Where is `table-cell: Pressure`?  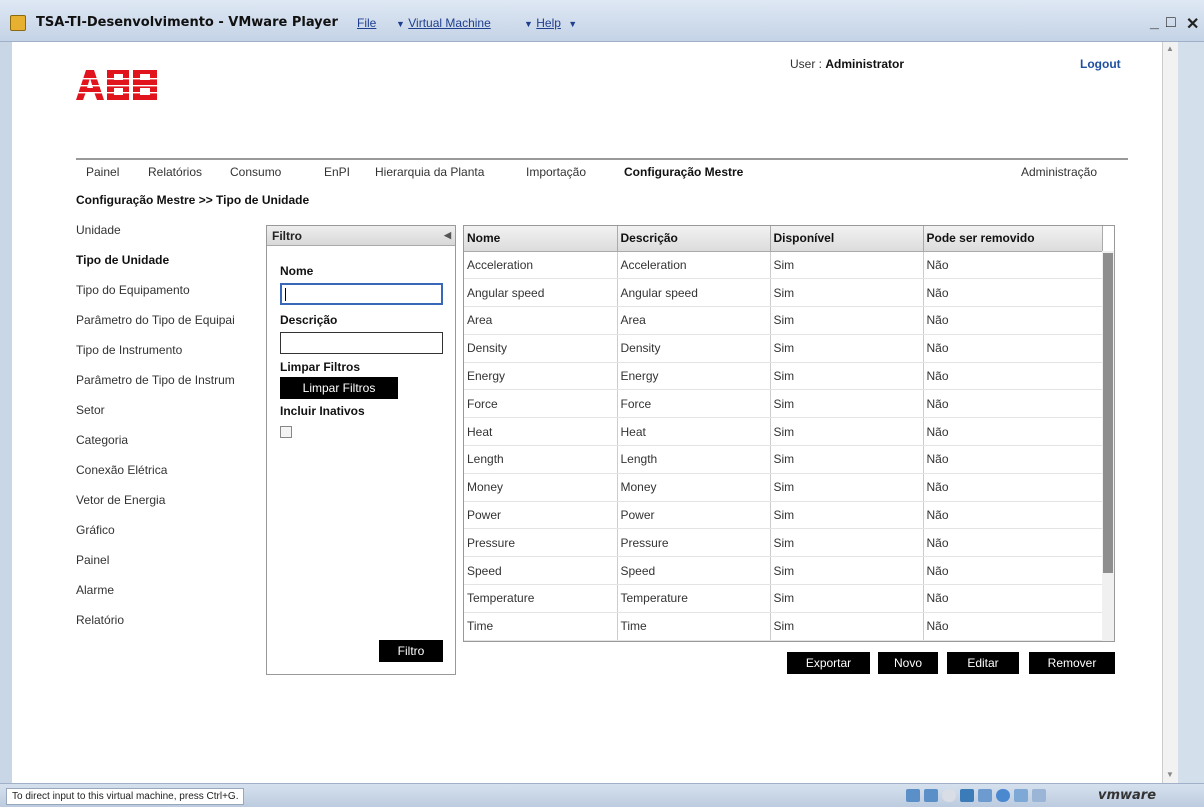
table-cell: Pressure is located at coordinates (694, 543).